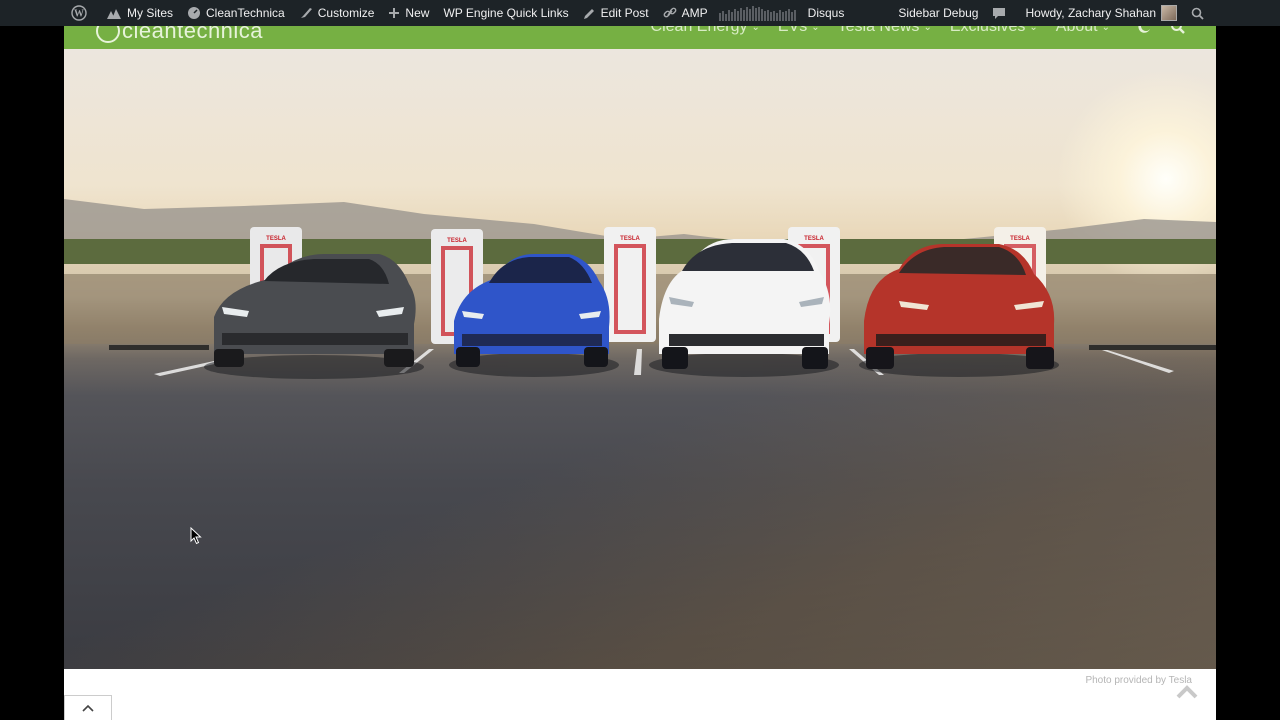 The image size is (1280, 720). I want to click on my-sites-icon, so click(114, 14).